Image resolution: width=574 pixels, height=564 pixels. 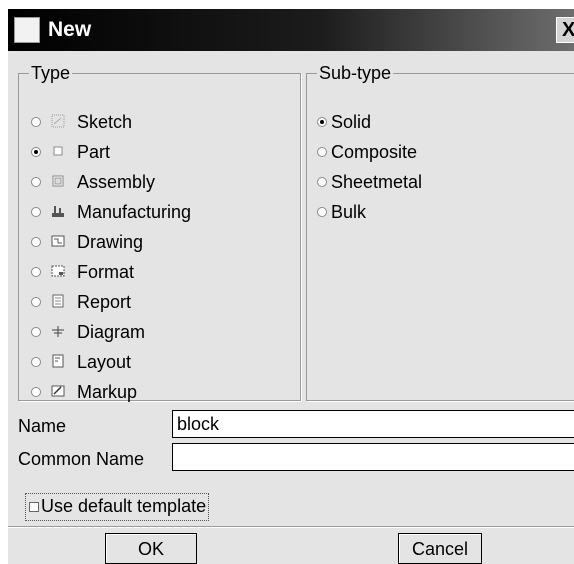 What do you see at coordinates (106, 272) in the screenshot?
I see `type-option-label: Format` at bounding box center [106, 272].